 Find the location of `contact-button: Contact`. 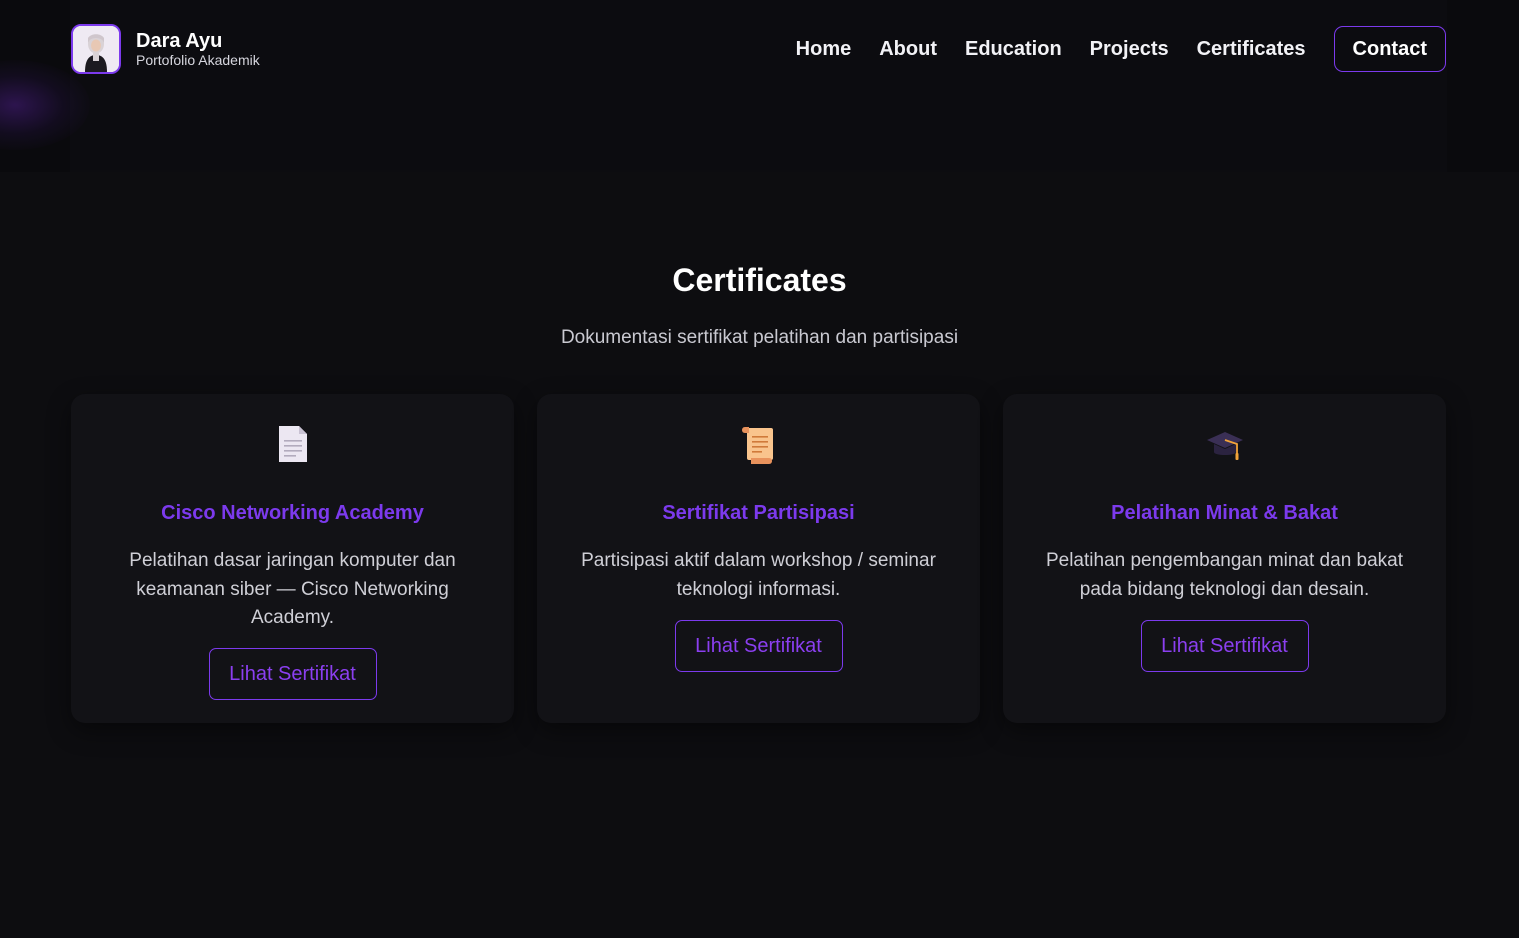

contact-button: Contact is located at coordinates (1389, 49).